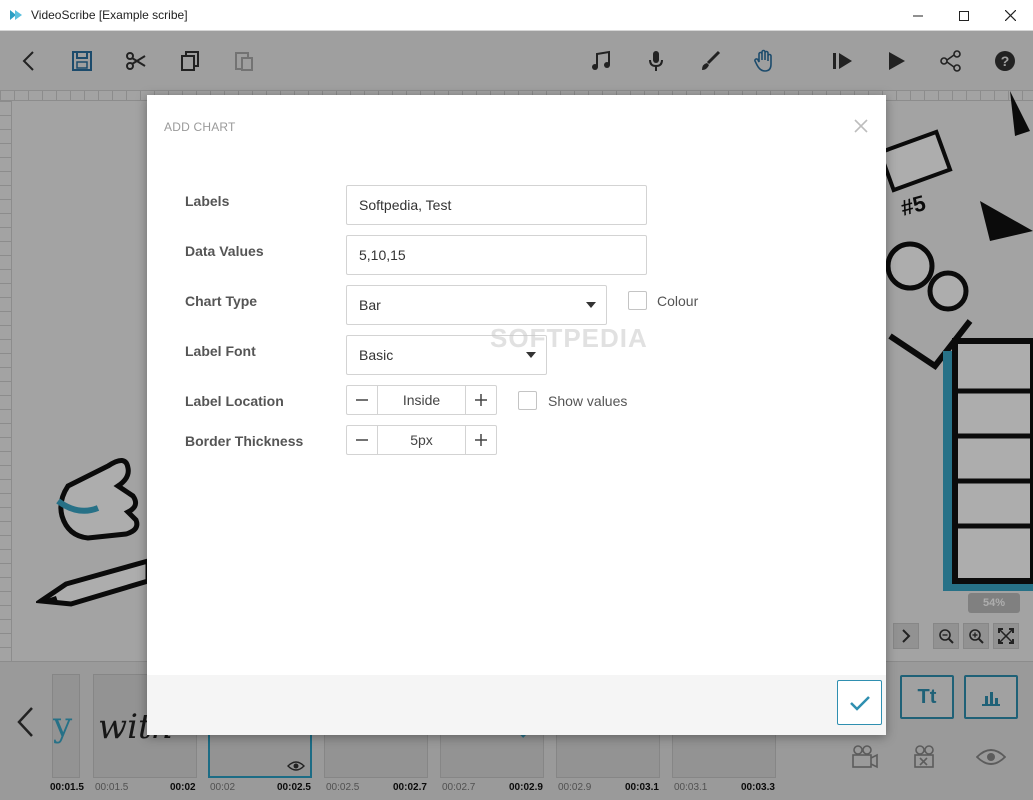 This screenshot has width=1033, height=800. I want to click on border-thickness-stepper: 5px, so click(421, 440).